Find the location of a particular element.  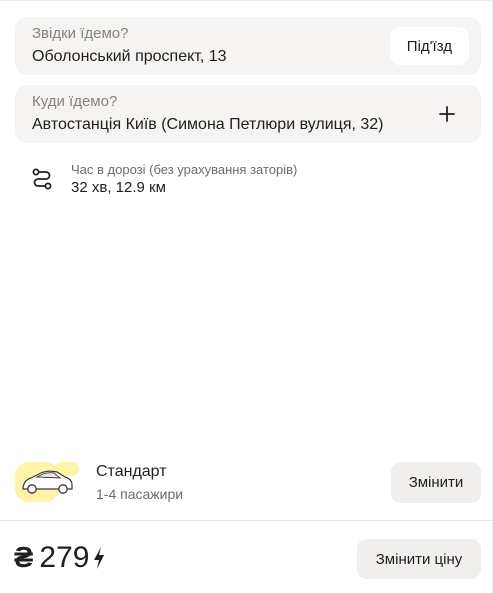

top-divider is located at coordinates (246, 0).